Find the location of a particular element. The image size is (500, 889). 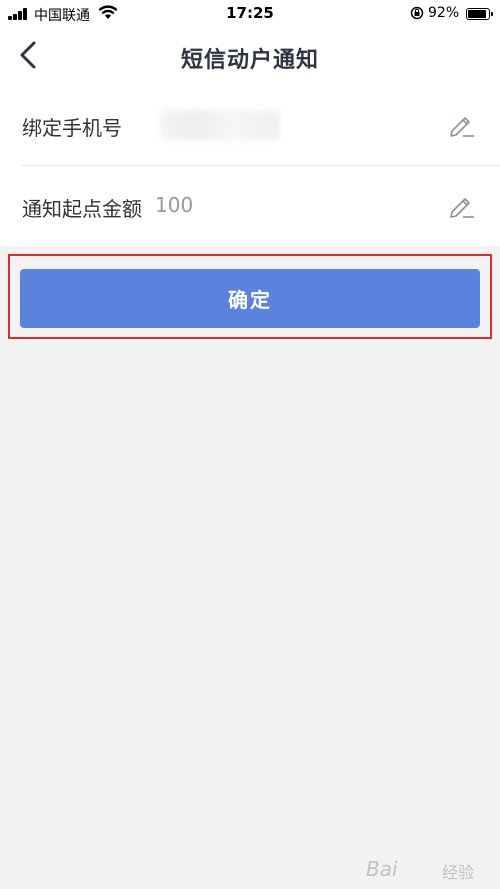

clock-time: 17:25 is located at coordinates (250, 13).